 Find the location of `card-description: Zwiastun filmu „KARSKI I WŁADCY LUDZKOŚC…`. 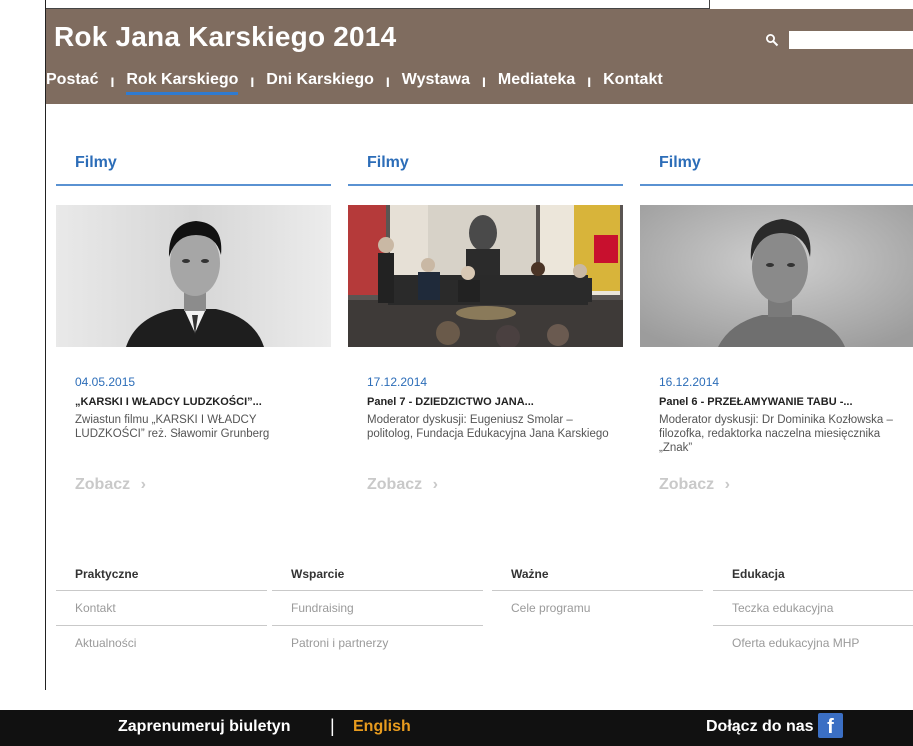

card-description: Zwiastun filmu „KARSKI I WŁADCY LUDZKOŚC… is located at coordinates (172, 427).